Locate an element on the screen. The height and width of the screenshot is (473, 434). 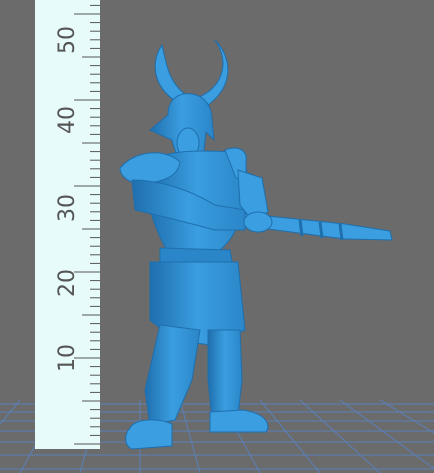
right-leg is located at coordinates (225, 374).